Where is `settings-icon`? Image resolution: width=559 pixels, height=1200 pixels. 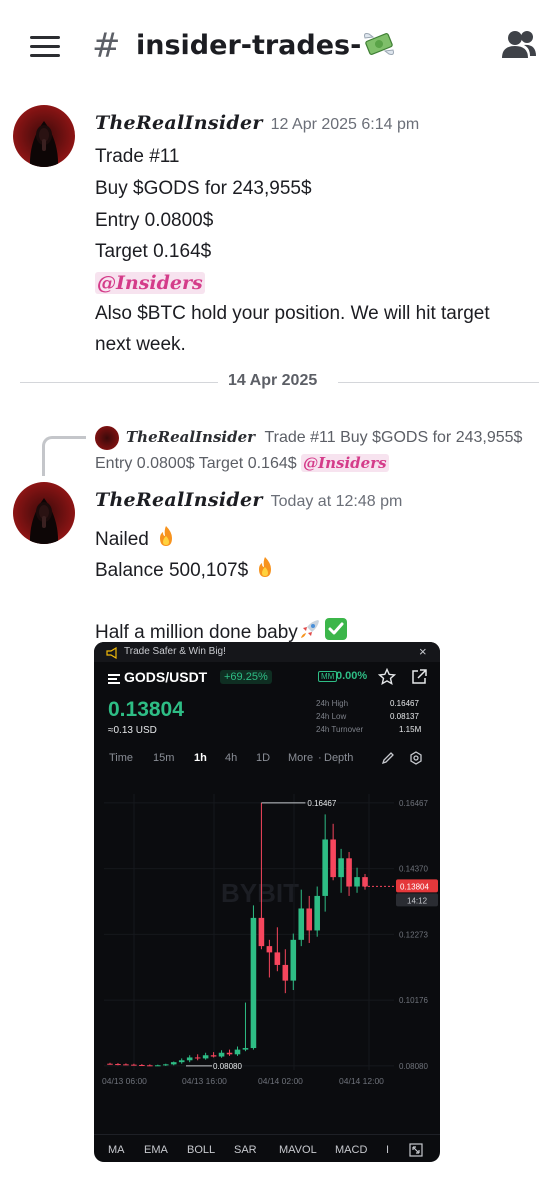 settings-icon is located at coordinates (416, 760).